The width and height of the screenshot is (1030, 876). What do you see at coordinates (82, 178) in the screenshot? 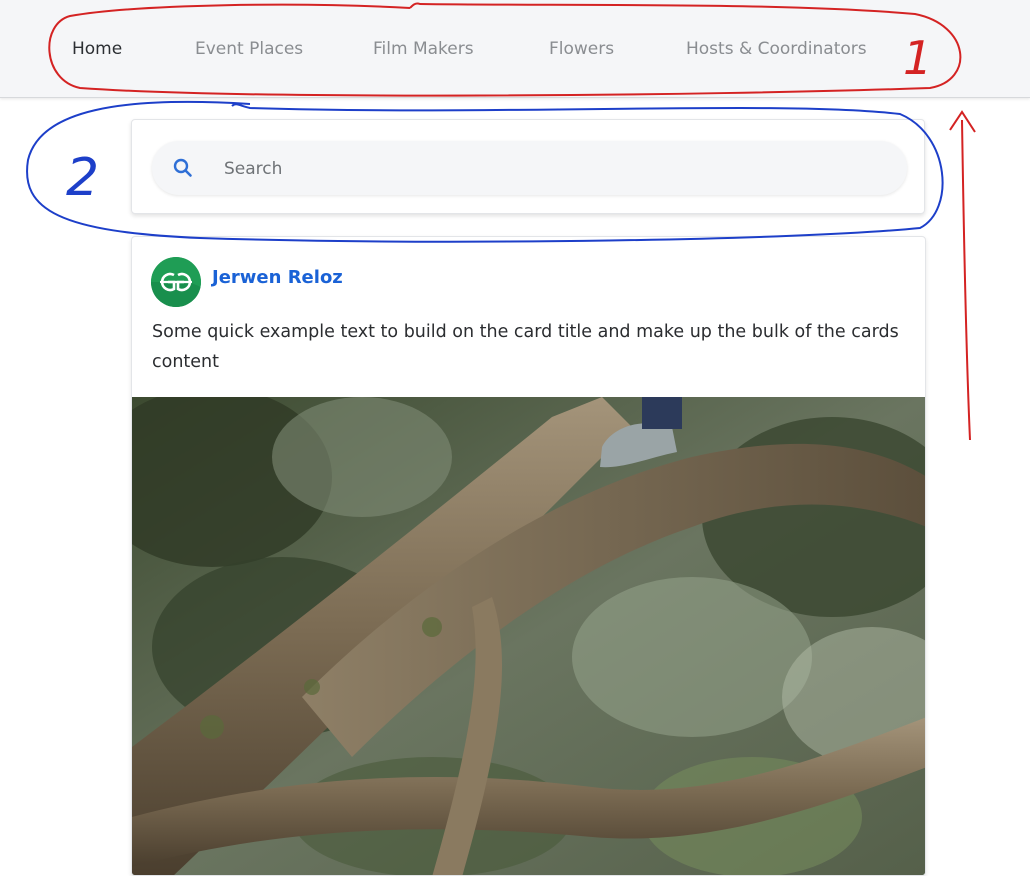
I see `annotation-number-2: 2` at bounding box center [82, 178].